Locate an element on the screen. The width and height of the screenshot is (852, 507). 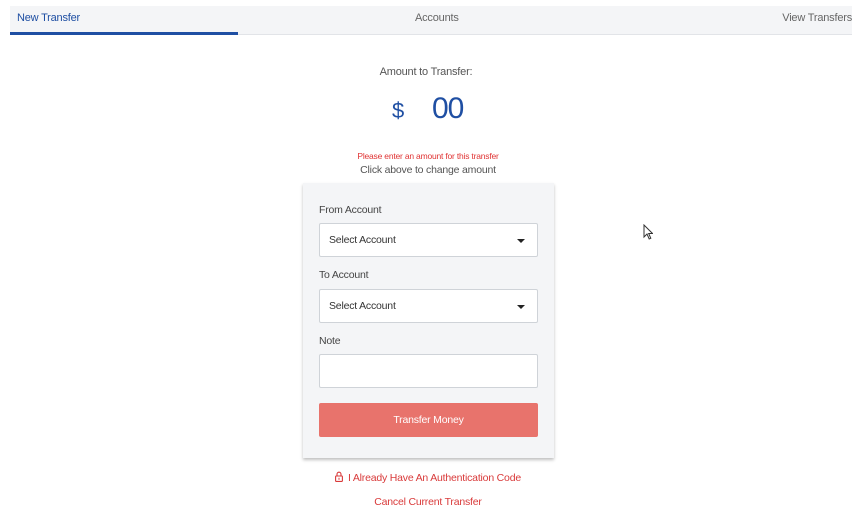
tab-bar: New Transfer Accounts View Transfers is located at coordinates (431, 20).